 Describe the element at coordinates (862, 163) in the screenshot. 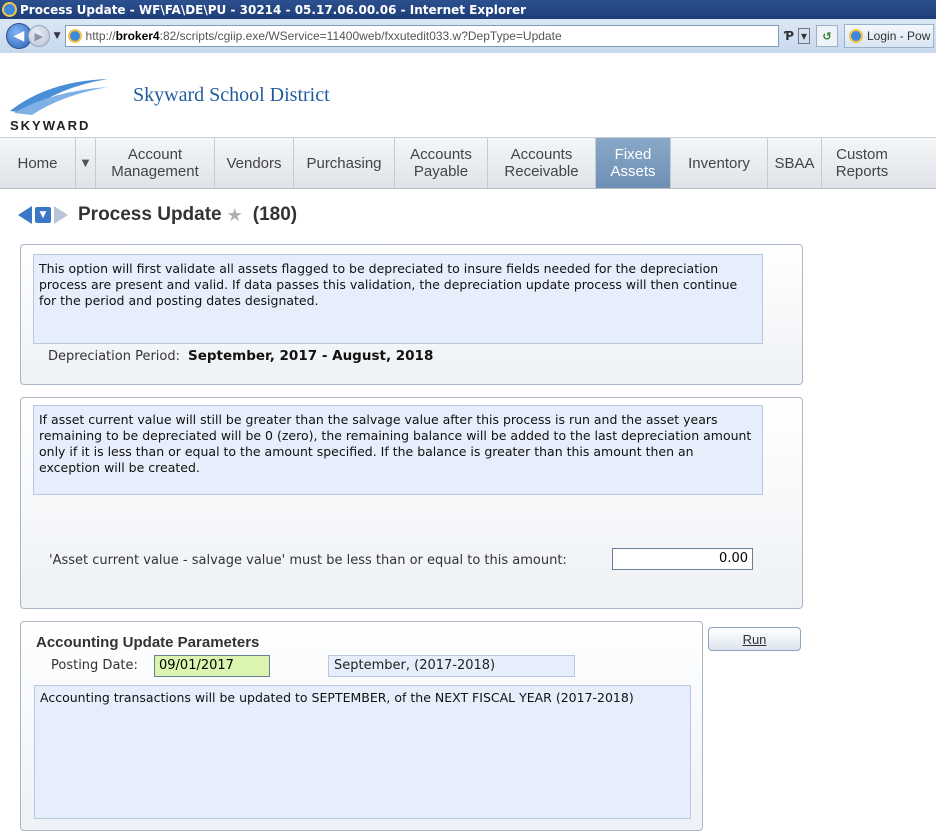

I see `menu-item-custom-reports: Custom Reports` at that location.